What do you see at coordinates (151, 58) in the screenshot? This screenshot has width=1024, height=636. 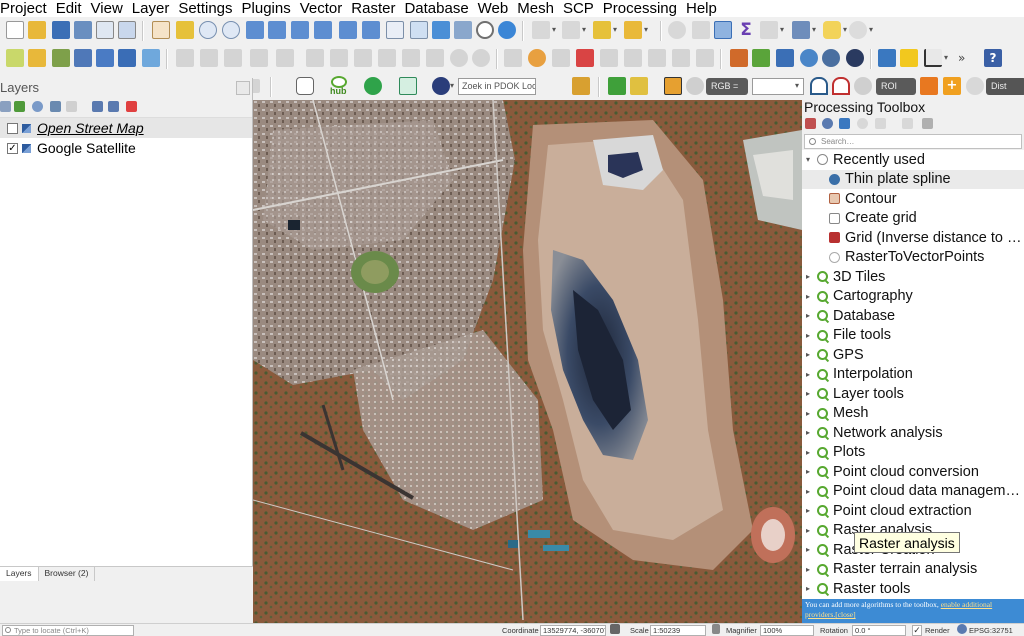 I see `vertex-tool-icon` at bounding box center [151, 58].